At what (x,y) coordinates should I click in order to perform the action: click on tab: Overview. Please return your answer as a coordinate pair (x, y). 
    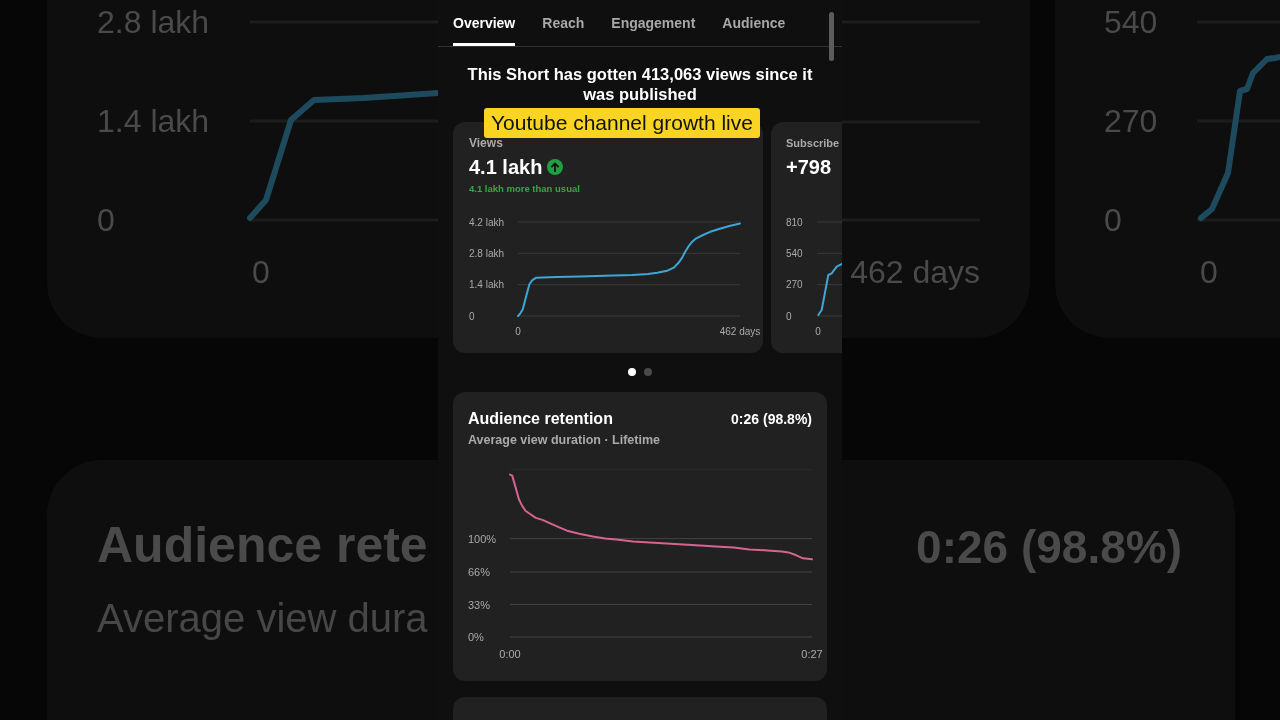
    Looking at the image, I should click on (484, 23).